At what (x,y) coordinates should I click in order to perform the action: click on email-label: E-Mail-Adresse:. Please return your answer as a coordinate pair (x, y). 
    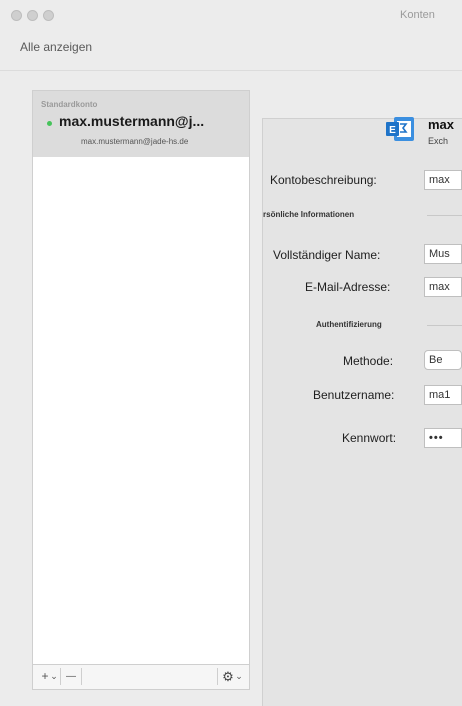
    Looking at the image, I should click on (348, 287).